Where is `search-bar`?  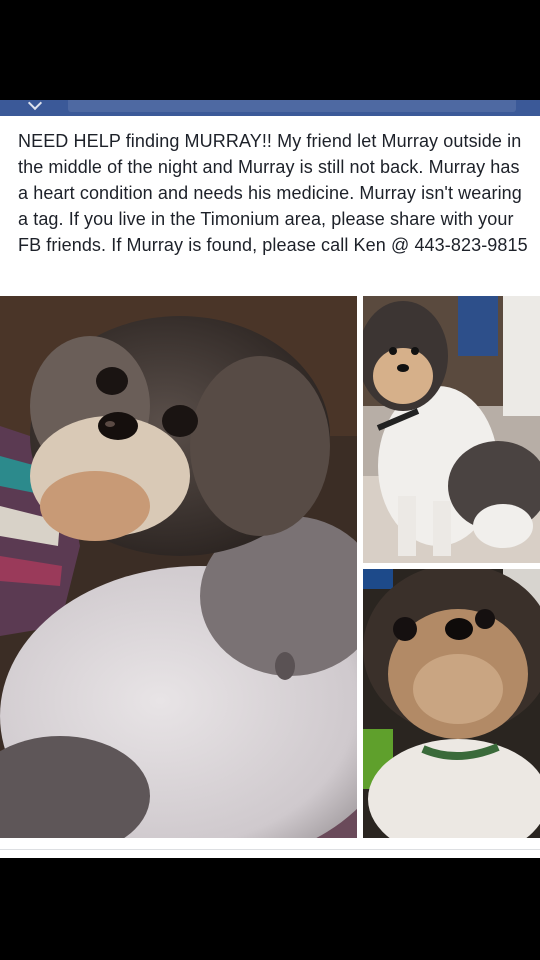
search-bar is located at coordinates (292, 106).